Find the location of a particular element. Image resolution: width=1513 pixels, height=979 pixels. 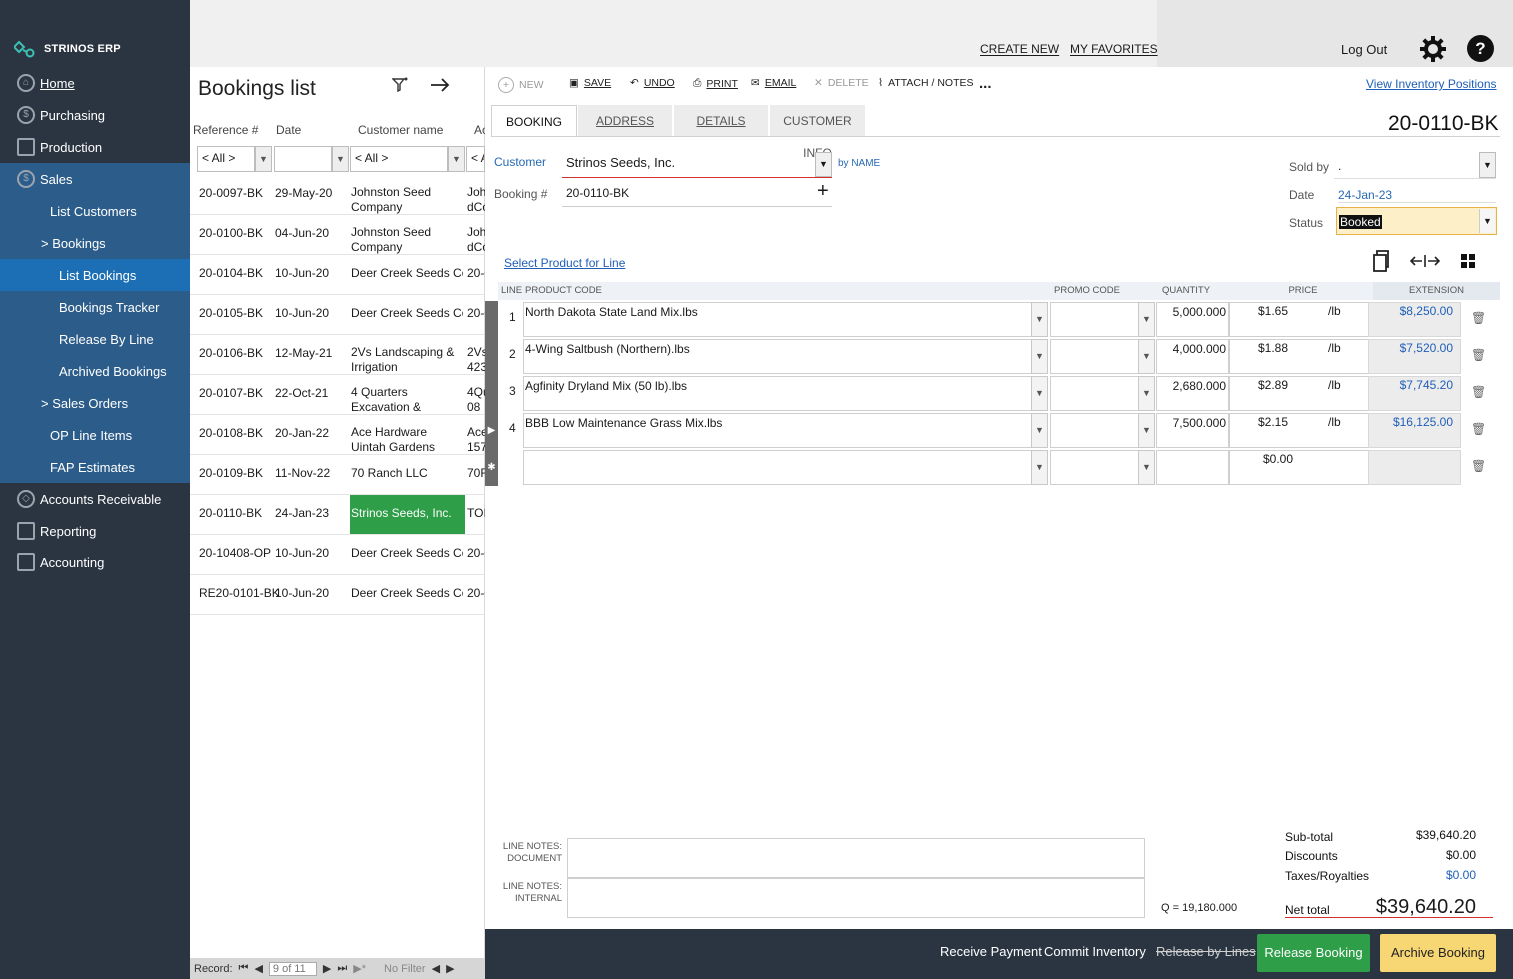

nav-archived-bookings: Archived Bookings is located at coordinates (95, 371).